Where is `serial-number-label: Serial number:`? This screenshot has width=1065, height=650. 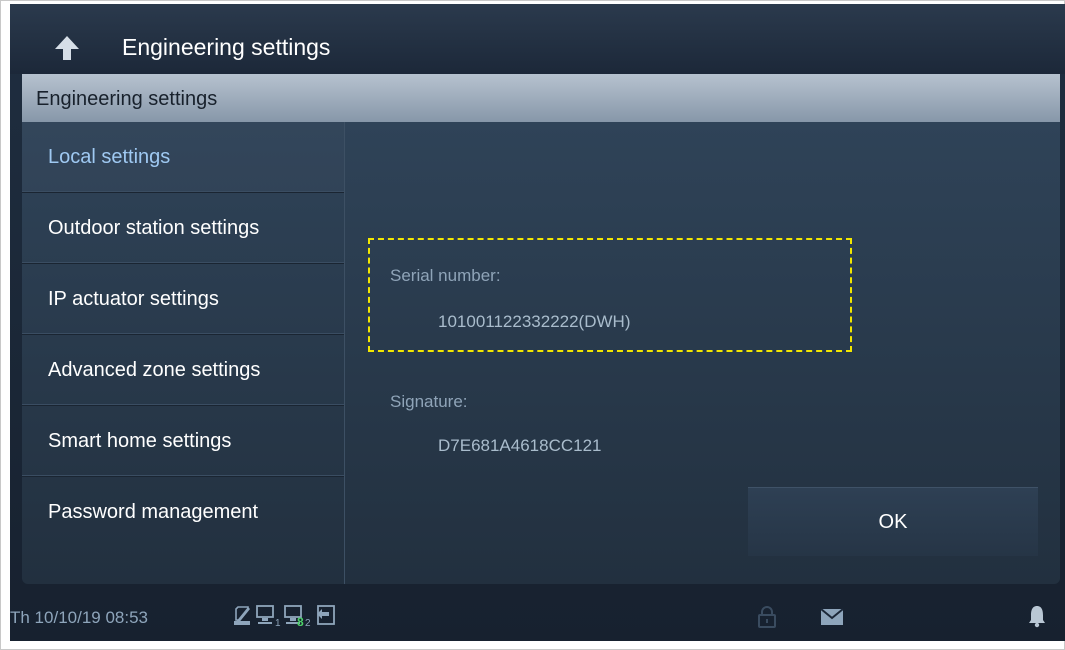 serial-number-label: Serial number: is located at coordinates (445, 275).